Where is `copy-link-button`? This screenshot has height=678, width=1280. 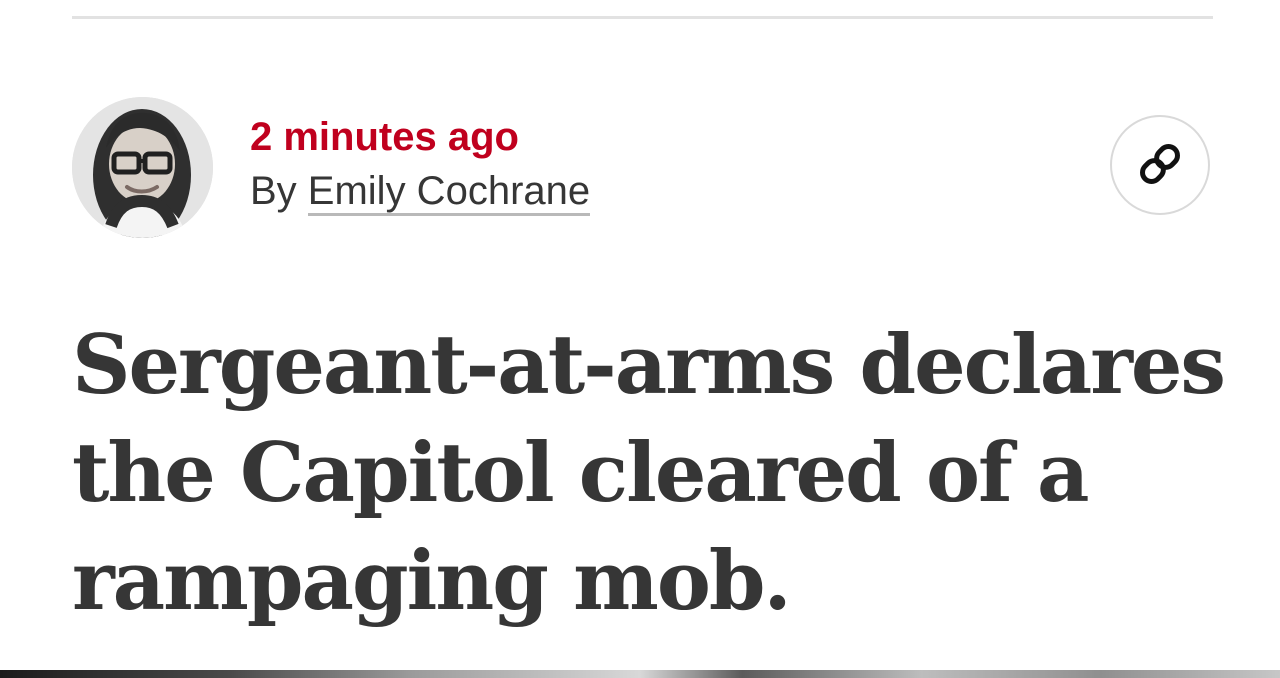
copy-link-button is located at coordinates (1160, 165).